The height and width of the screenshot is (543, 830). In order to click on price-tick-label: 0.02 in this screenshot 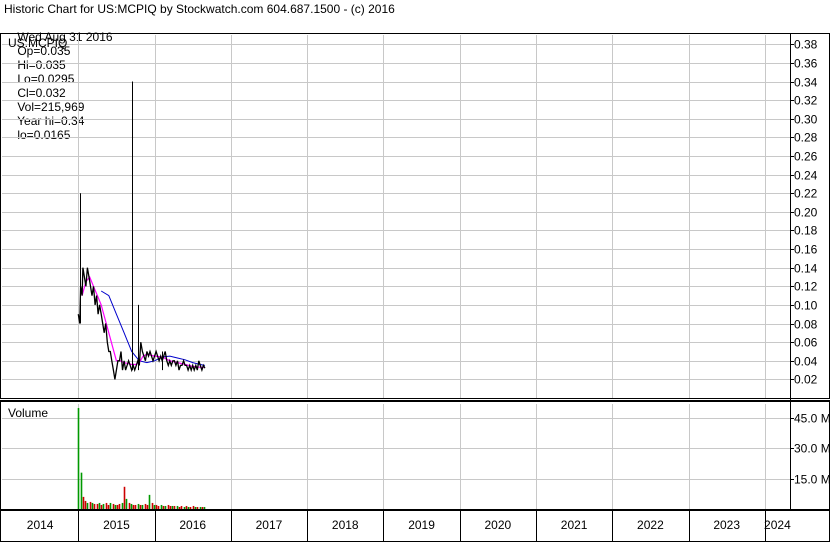, I will do `click(806, 380)`.